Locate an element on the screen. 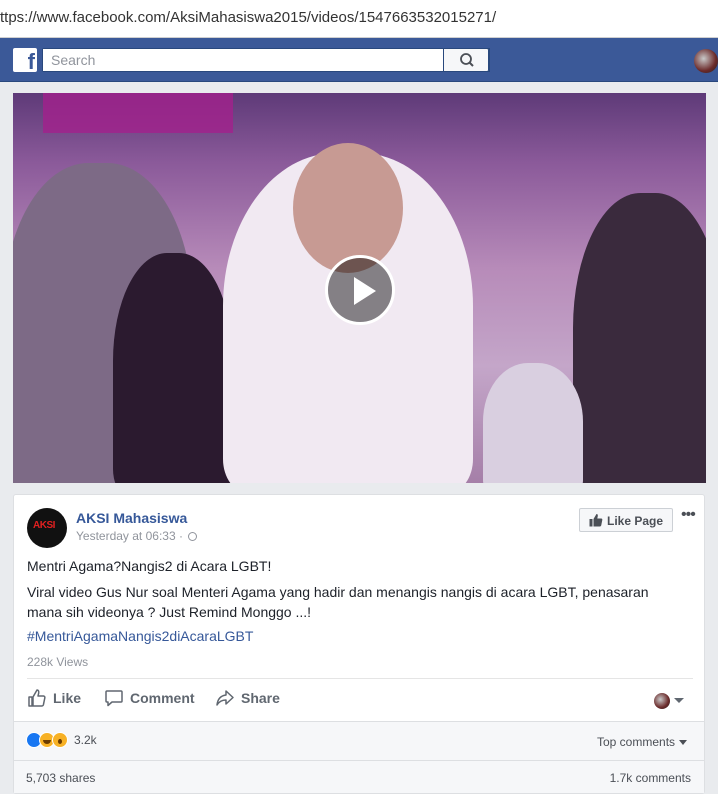 This screenshot has width=718, height=794. reactions-count: 3.2k is located at coordinates (85, 740).